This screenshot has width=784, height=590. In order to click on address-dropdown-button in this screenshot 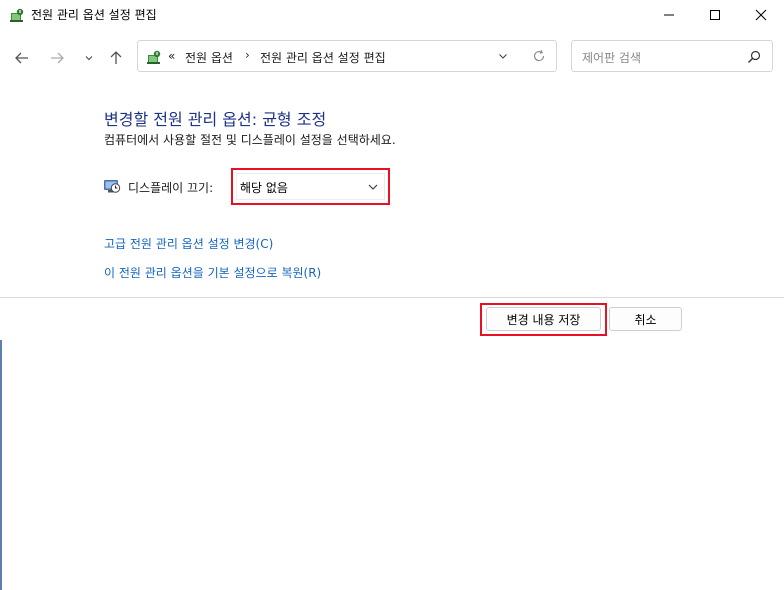, I will do `click(503, 56)`.